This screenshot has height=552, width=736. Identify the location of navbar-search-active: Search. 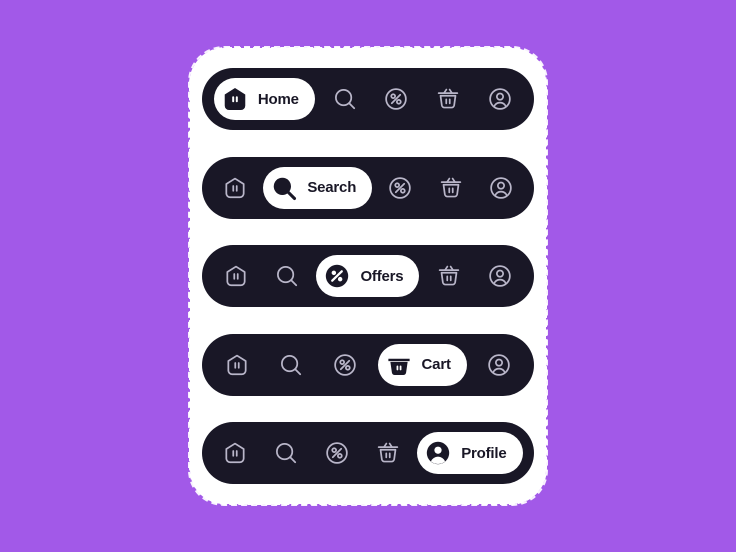
(368, 187).